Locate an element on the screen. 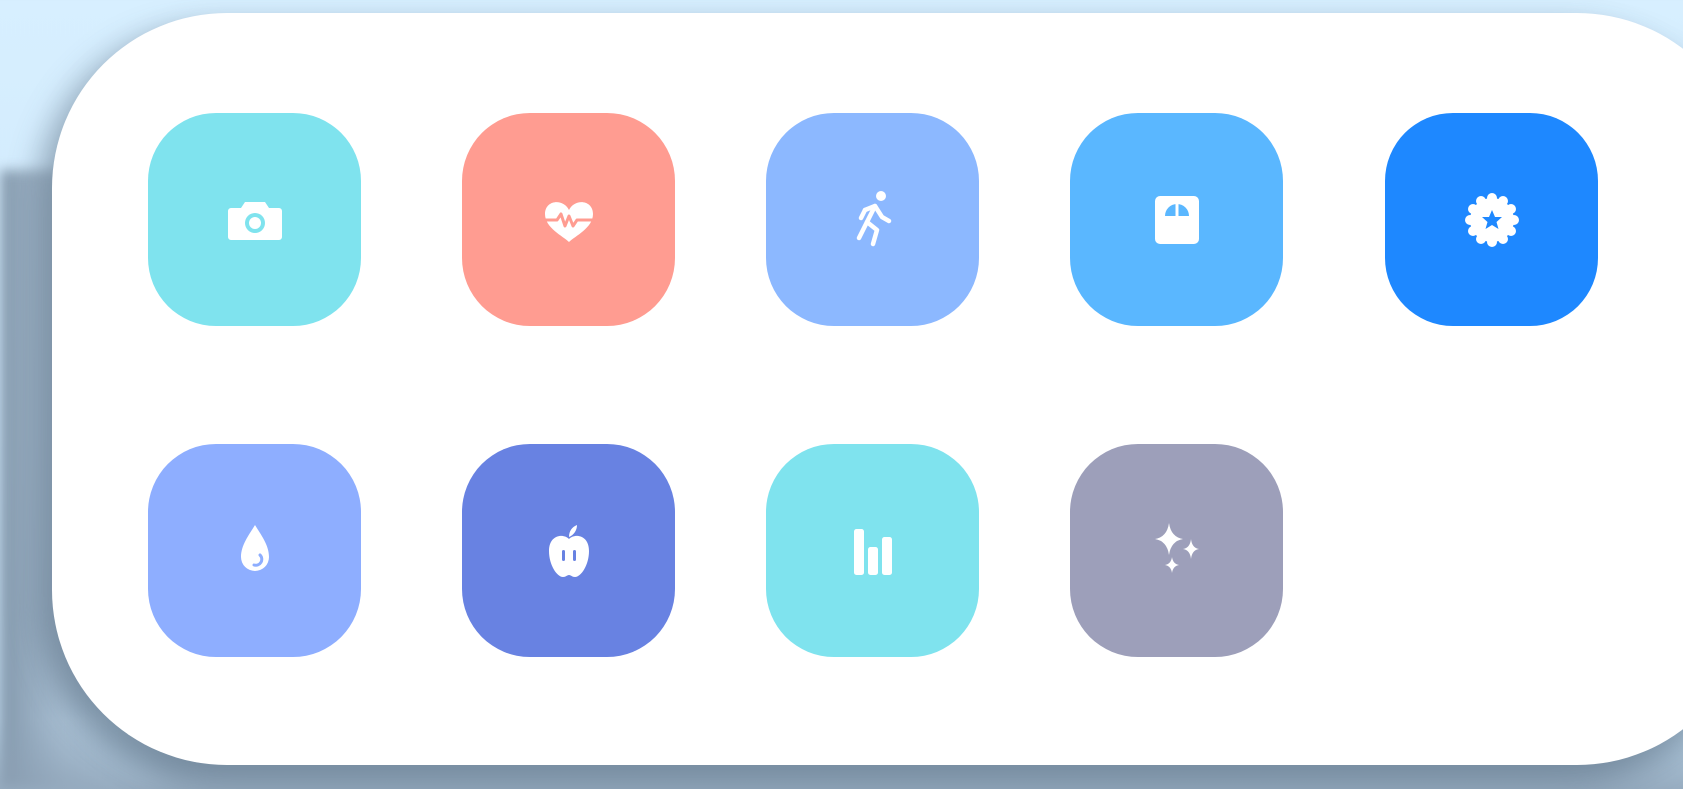 The image size is (1683, 789). scale-icon is located at coordinates (1176, 219).